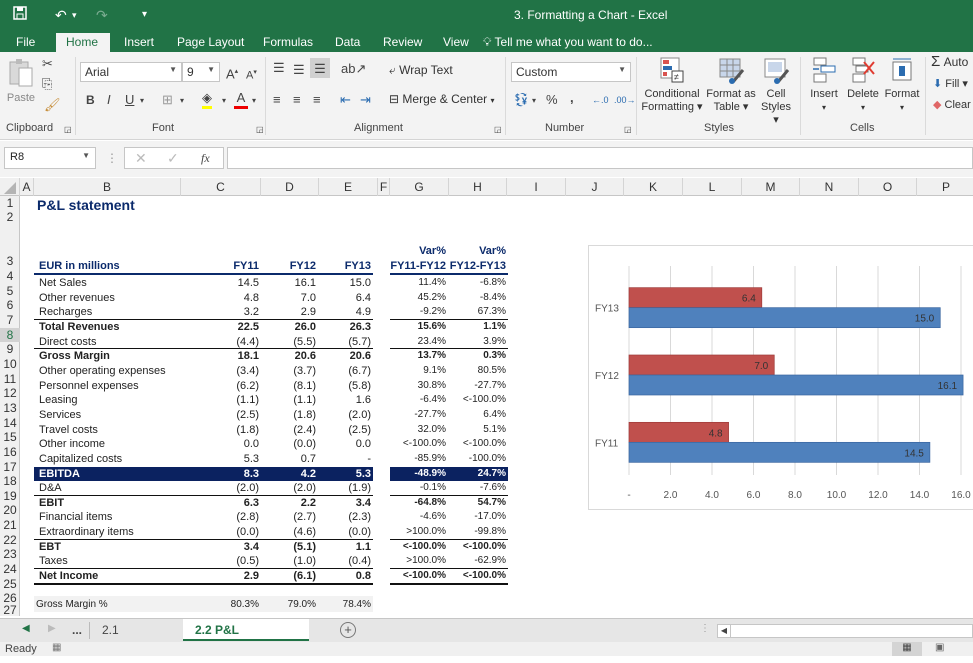  What do you see at coordinates (52, 105) in the screenshot?
I see `format-painter-icon: 🖌︎` at bounding box center [52, 105].